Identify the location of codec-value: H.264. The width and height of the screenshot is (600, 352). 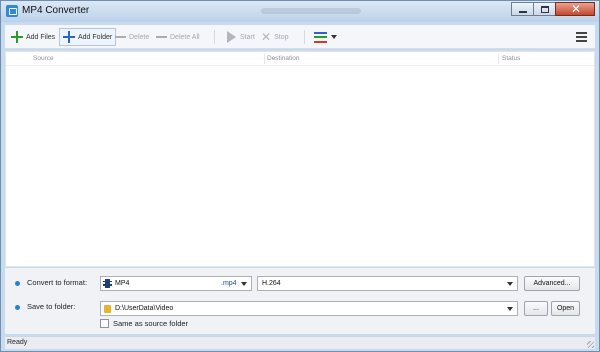
(271, 283).